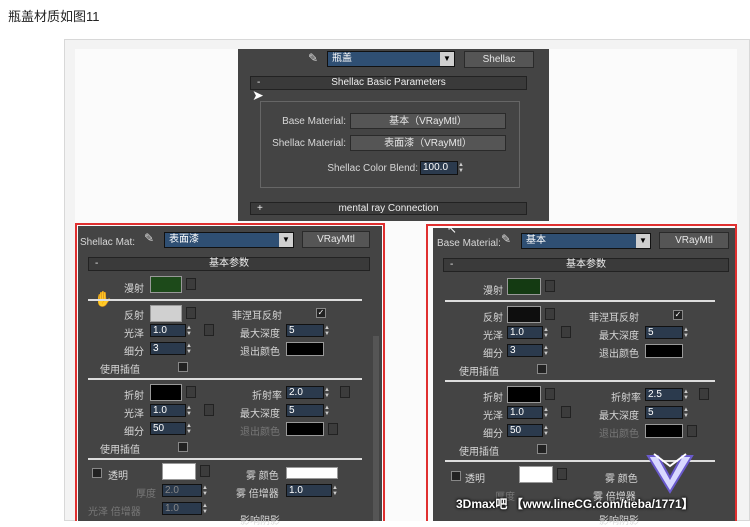  Describe the element at coordinates (670, 475) in the screenshot. I see `watermark-logo-icon` at that location.